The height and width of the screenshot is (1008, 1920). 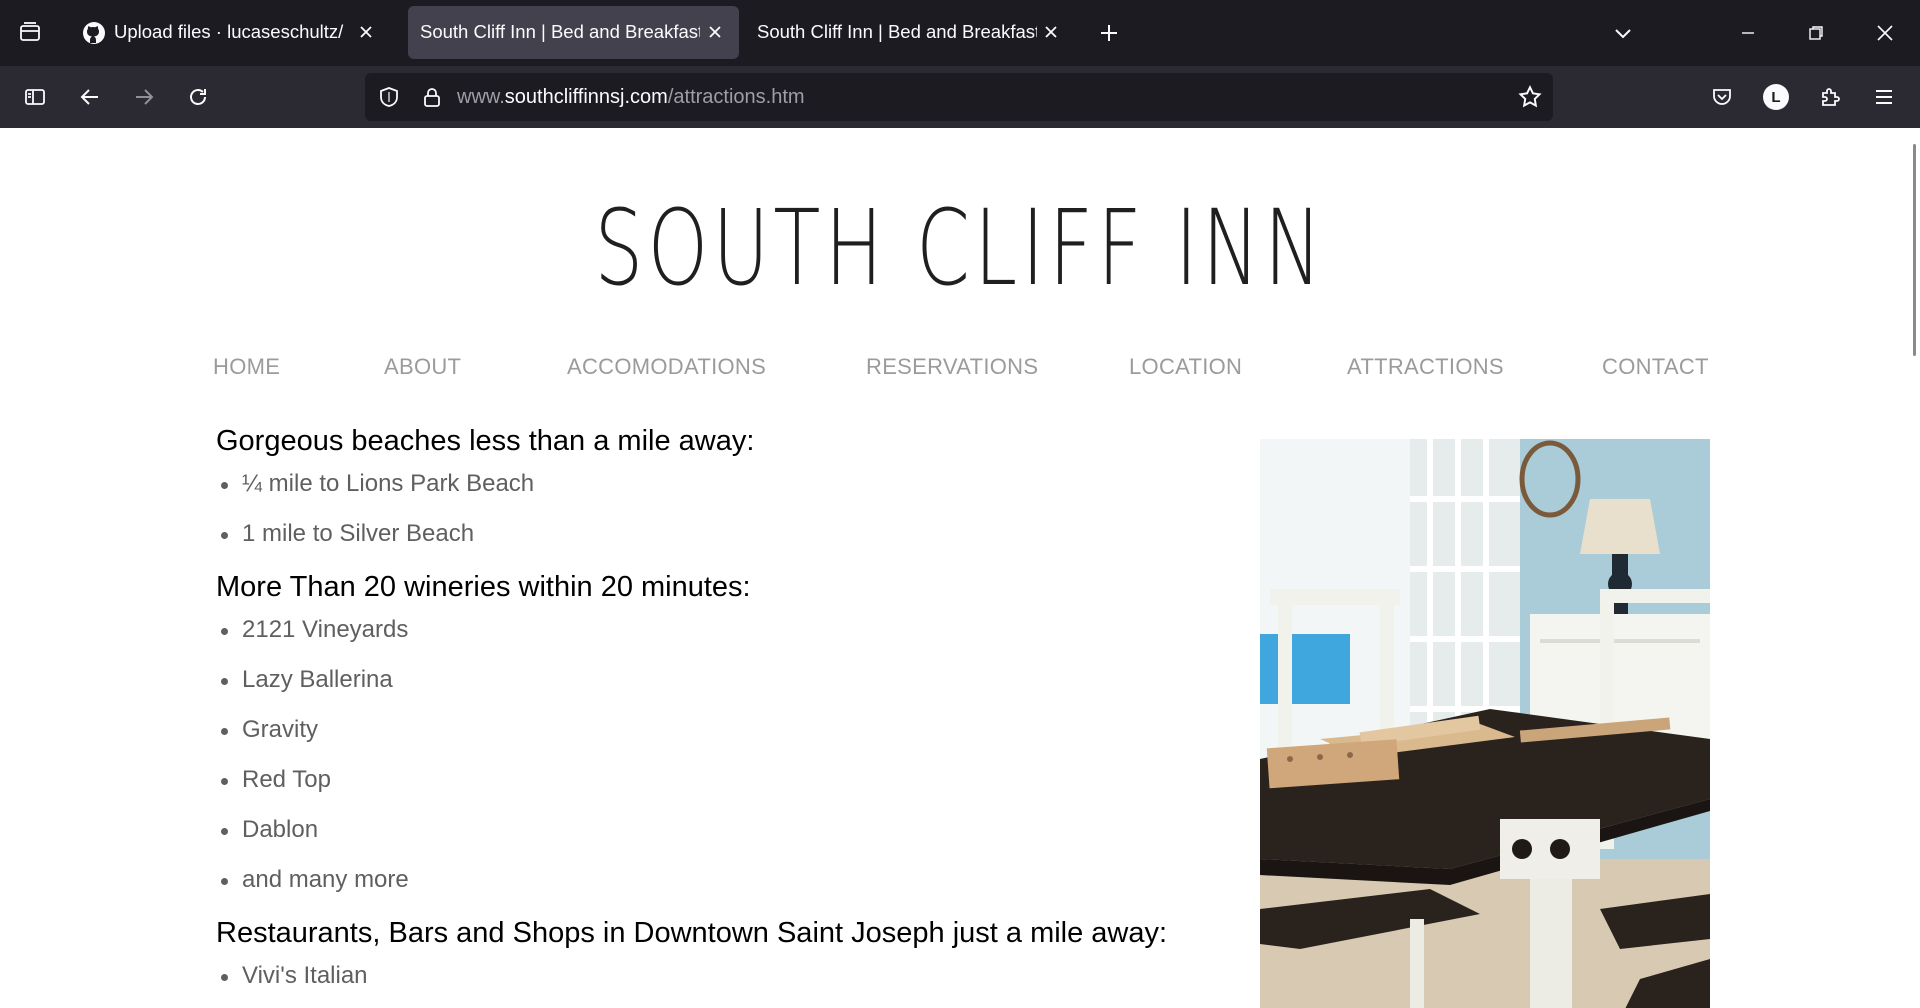 What do you see at coordinates (716, 484) in the screenshot?
I see `list-item: ¼ mile to Lions Park Beach` at bounding box center [716, 484].